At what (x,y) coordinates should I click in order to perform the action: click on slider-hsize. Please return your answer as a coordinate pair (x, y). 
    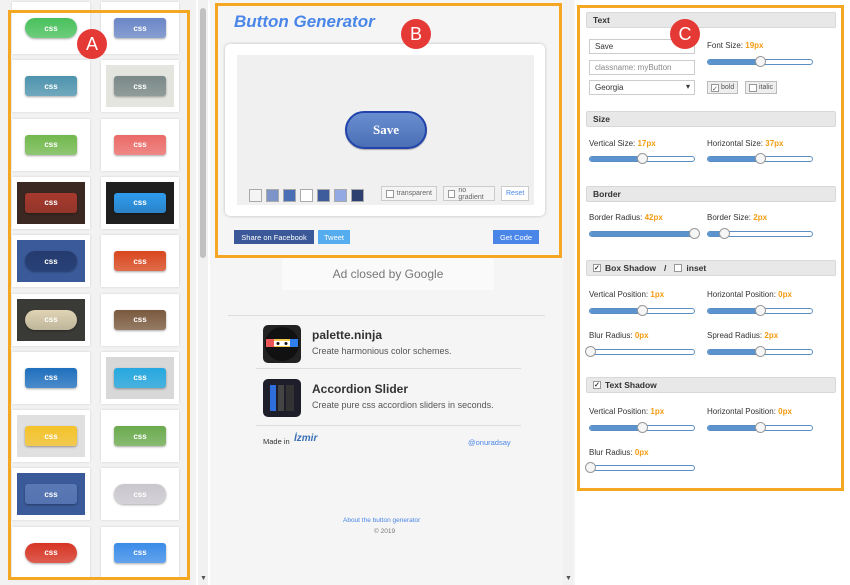
    Looking at the image, I should click on (760, 158).